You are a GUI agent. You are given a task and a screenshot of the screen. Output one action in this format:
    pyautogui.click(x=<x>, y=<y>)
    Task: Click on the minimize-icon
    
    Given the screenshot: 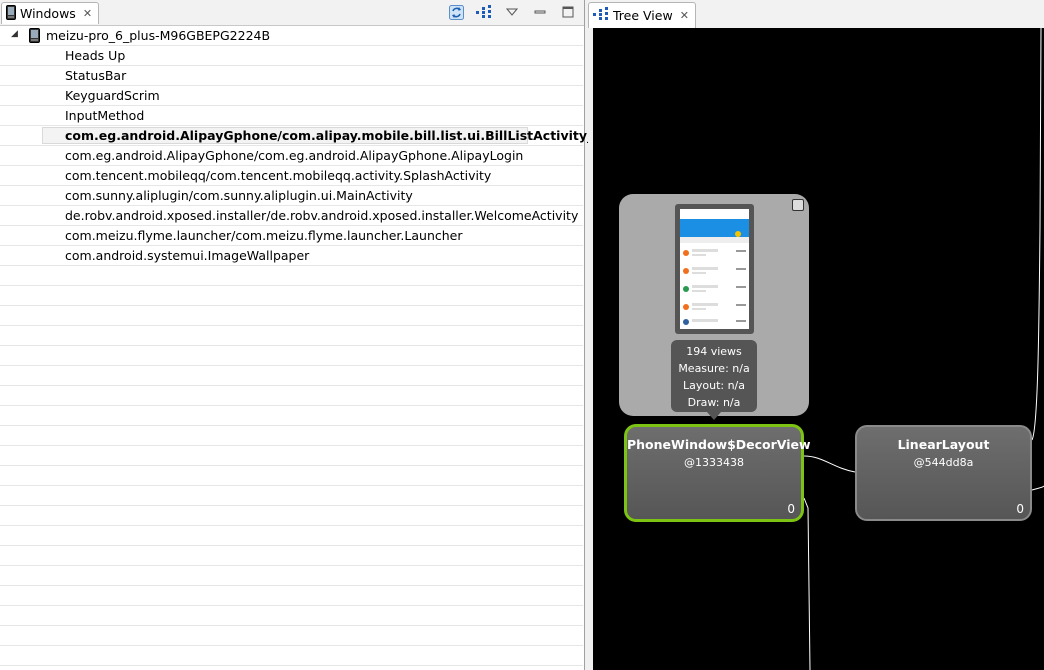 What is the action you would take?
    pyautogui.click(x=540, y=12)
    